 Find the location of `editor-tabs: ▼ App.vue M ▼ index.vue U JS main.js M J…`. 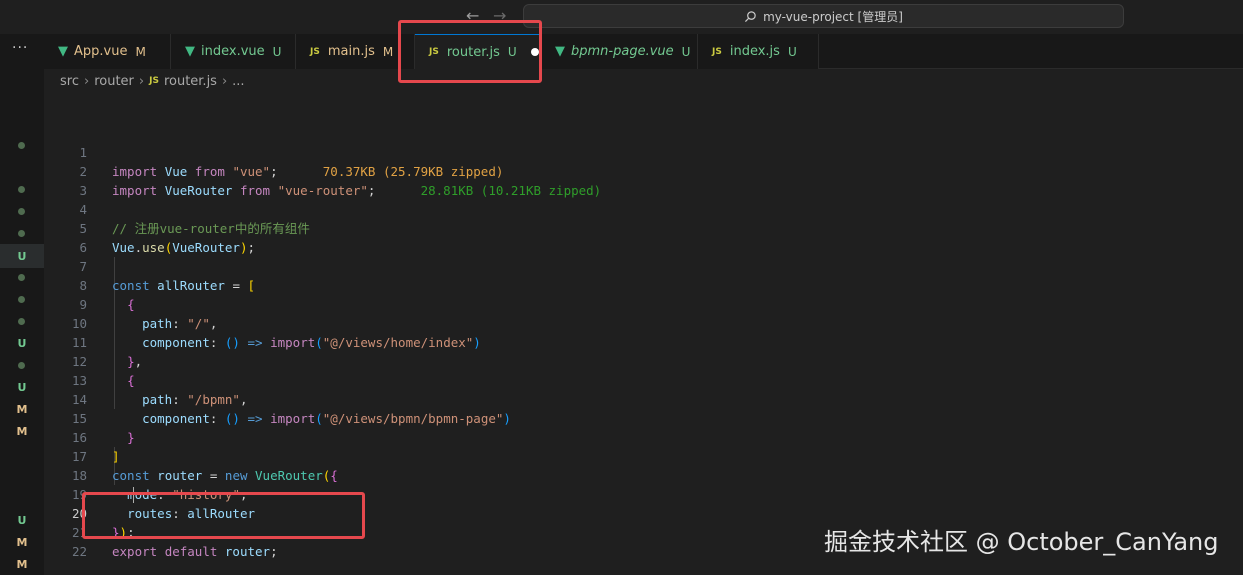

editor-tabs: ▼ App.vue M ▼ index.vue U JS main.js M J… is located at coordinates (643, 51).